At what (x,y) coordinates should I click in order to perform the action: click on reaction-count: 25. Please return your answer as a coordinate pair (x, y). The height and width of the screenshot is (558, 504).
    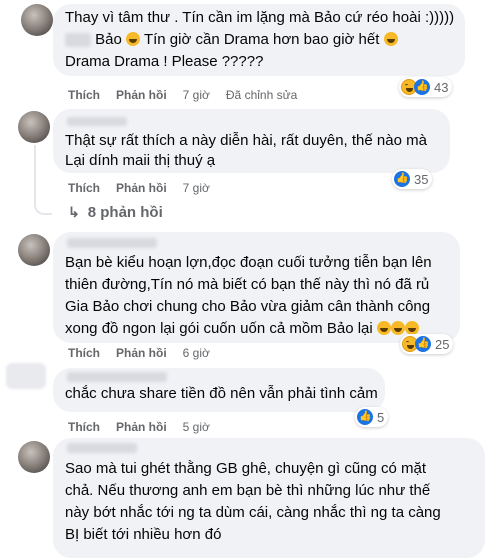
    Looking at the image, I should click on (427, 344).